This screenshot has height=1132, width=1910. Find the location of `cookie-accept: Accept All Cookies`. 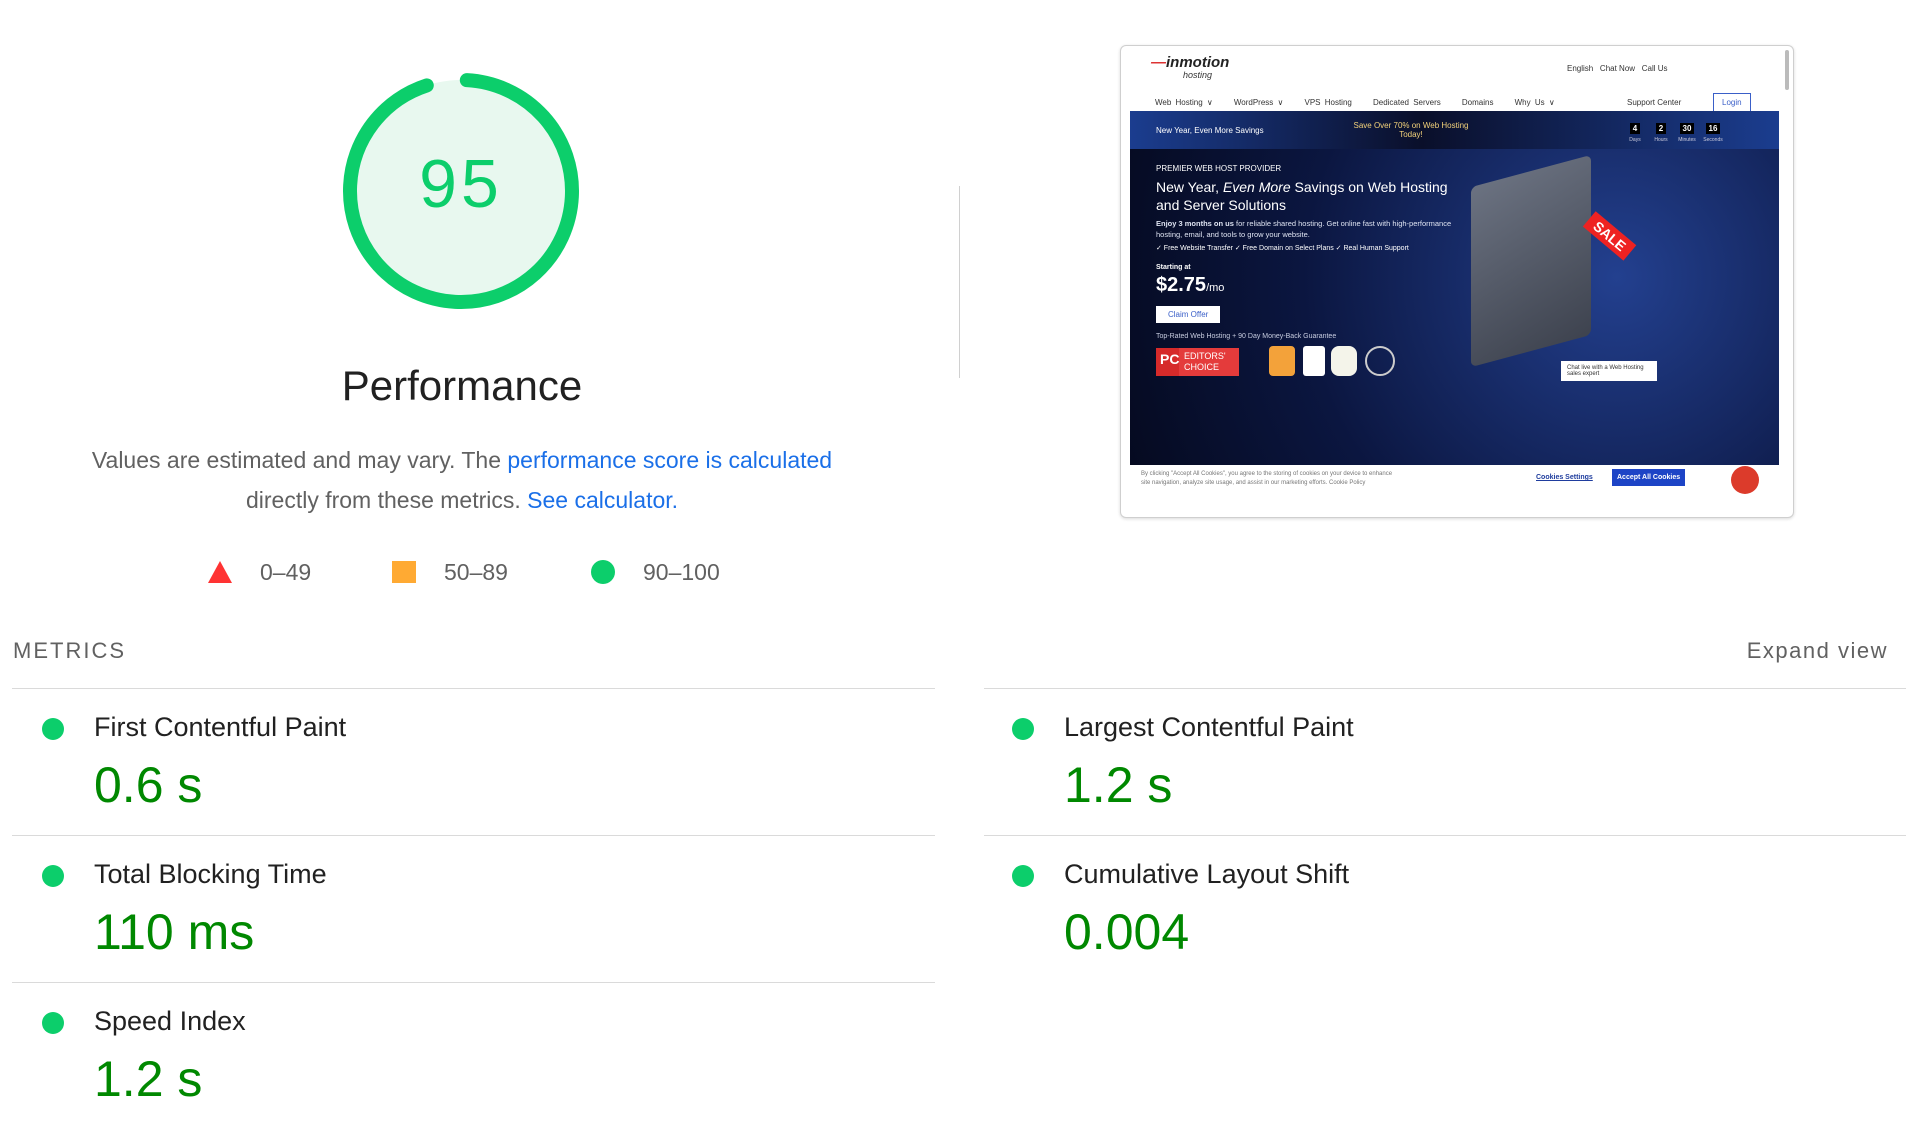

cookie-accept: Accept All Cookies is located at coordinates (1649, 477).